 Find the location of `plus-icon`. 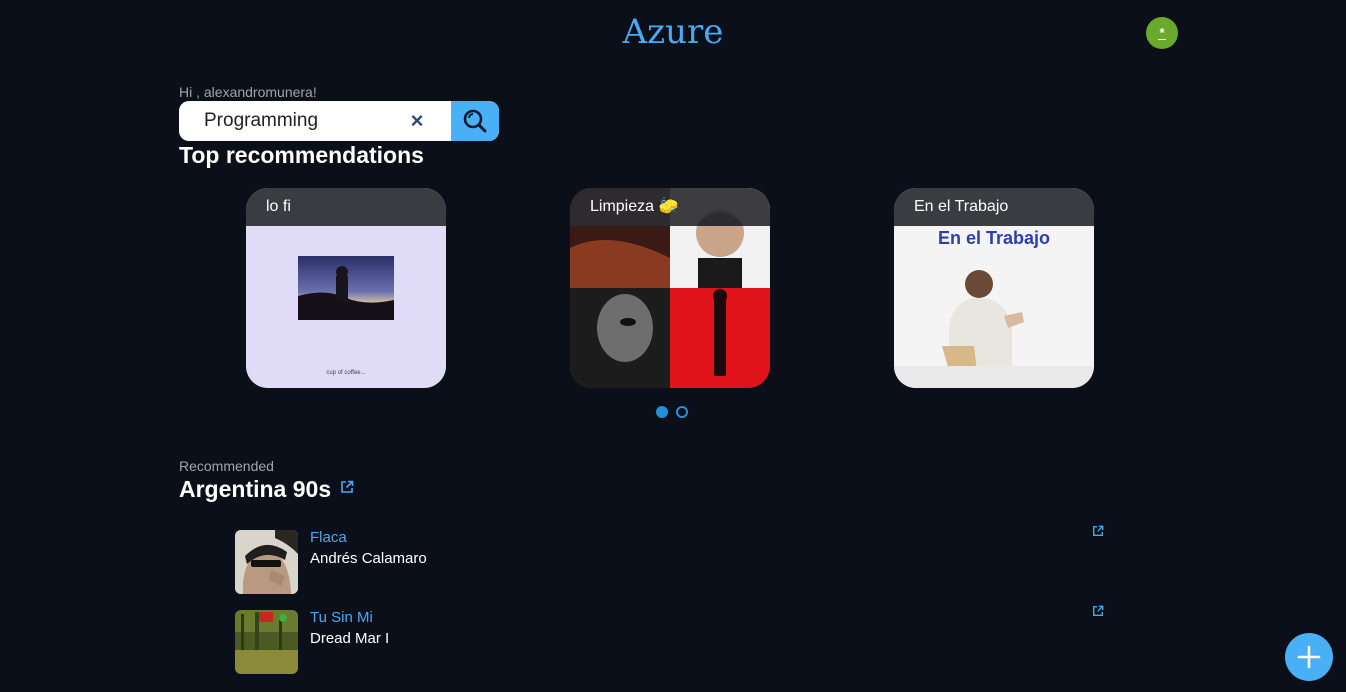

plus-icon is located at coordinates (1309, 657).